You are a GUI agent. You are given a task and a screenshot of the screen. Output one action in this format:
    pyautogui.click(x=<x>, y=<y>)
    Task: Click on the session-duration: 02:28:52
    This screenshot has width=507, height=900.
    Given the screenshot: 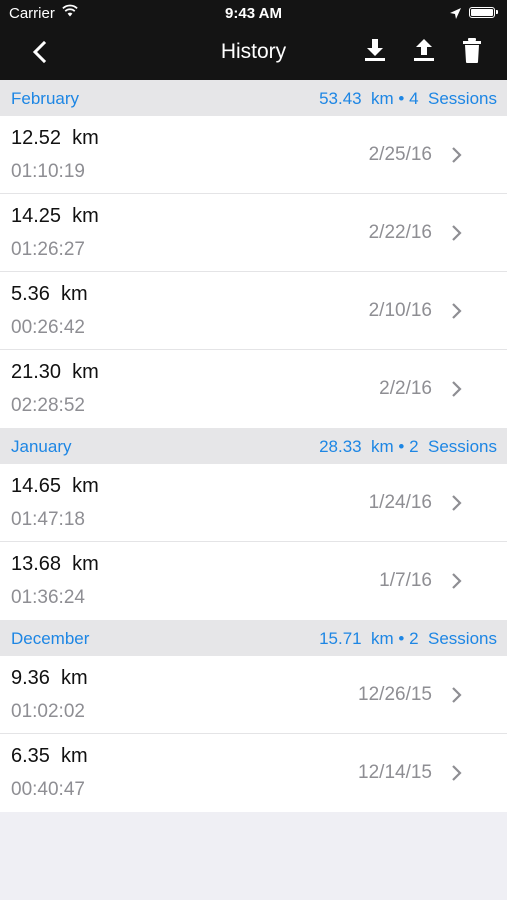 What is the action you would take?
    pyautogui.click(x=48, y=405)
    